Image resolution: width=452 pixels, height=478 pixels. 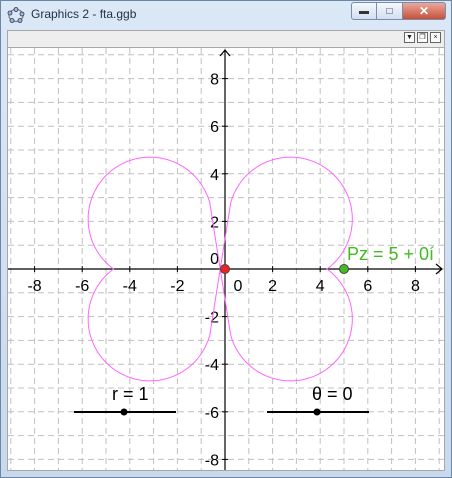 What do you see at coordinates (415, 286) in the screenshot?
I see `x-tick-label: 8` at bounding box center [415, 286].